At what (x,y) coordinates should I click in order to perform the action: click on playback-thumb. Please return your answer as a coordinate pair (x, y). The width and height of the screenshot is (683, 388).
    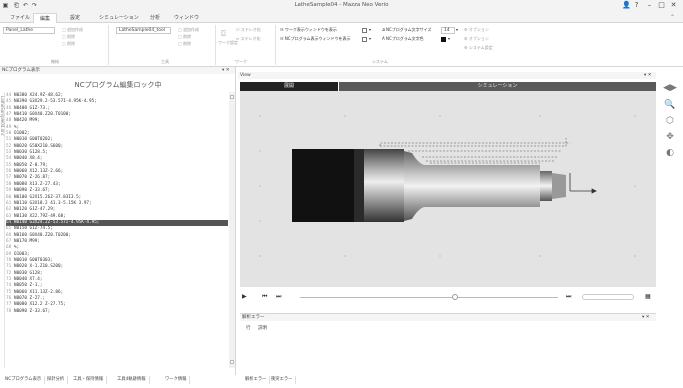
    Looking at the image, I should click on (454, 297).